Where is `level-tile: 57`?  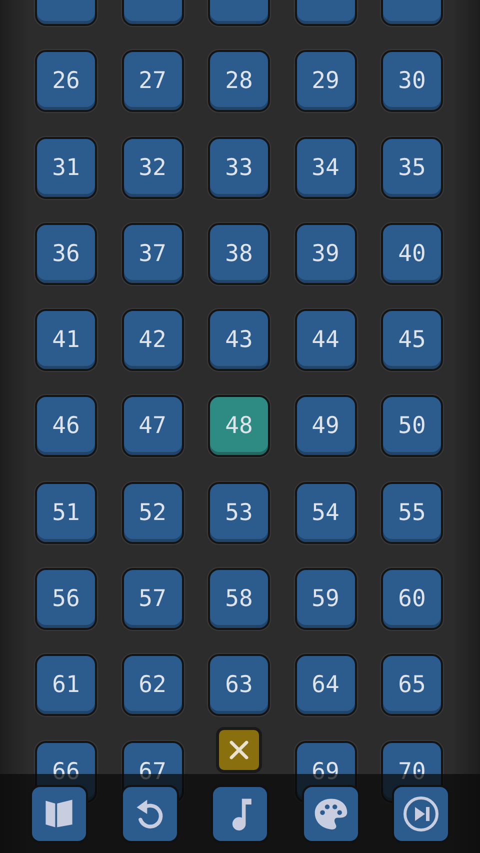 level-tile: 57 is located at coordinates (153, 599).